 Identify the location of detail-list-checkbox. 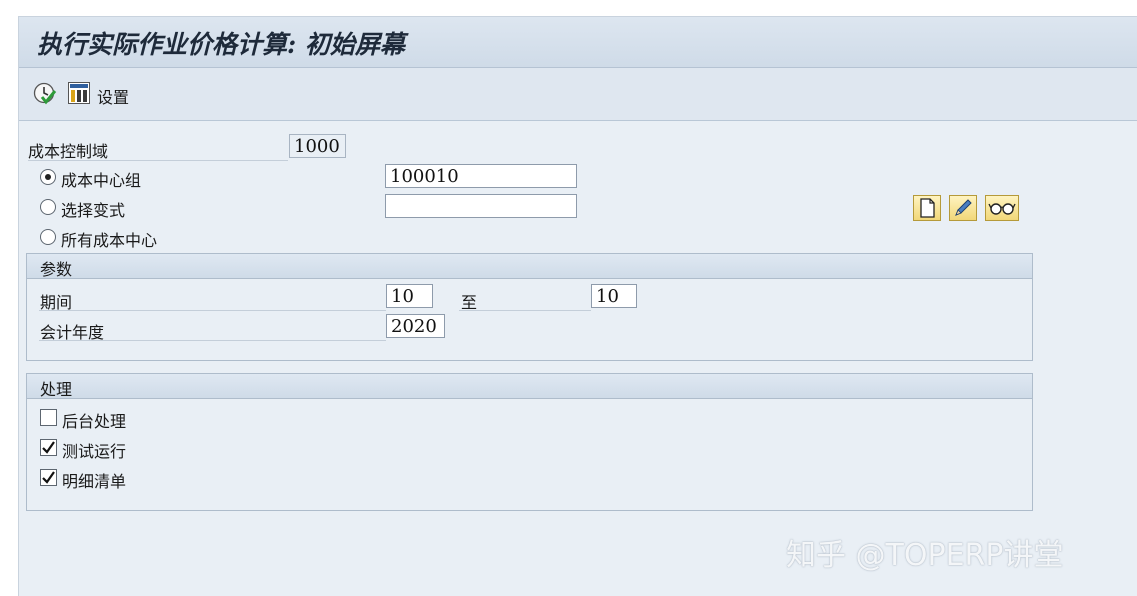
(48, 477).